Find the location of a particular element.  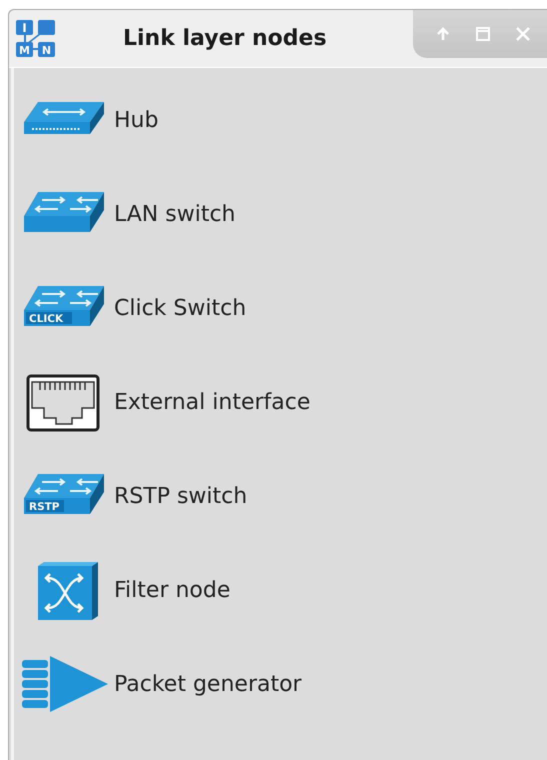

close-icon is located at coordinates (523, 34).